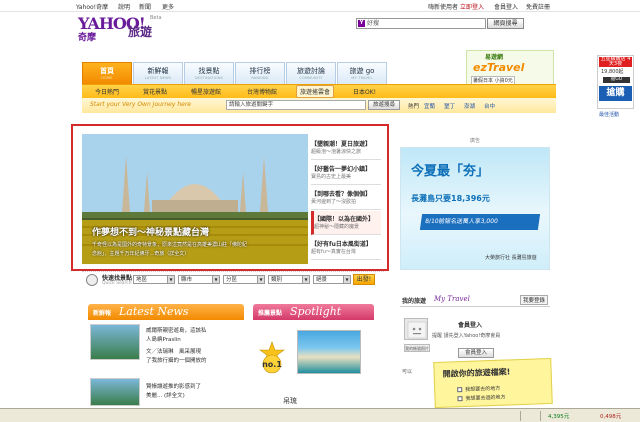 The height and width of the screenshot is (422, 640). What do you see at coordinates (155, 91) in the screenshot?
I see `subnav-item: 賞花景點` at bounding box center [155, 91].